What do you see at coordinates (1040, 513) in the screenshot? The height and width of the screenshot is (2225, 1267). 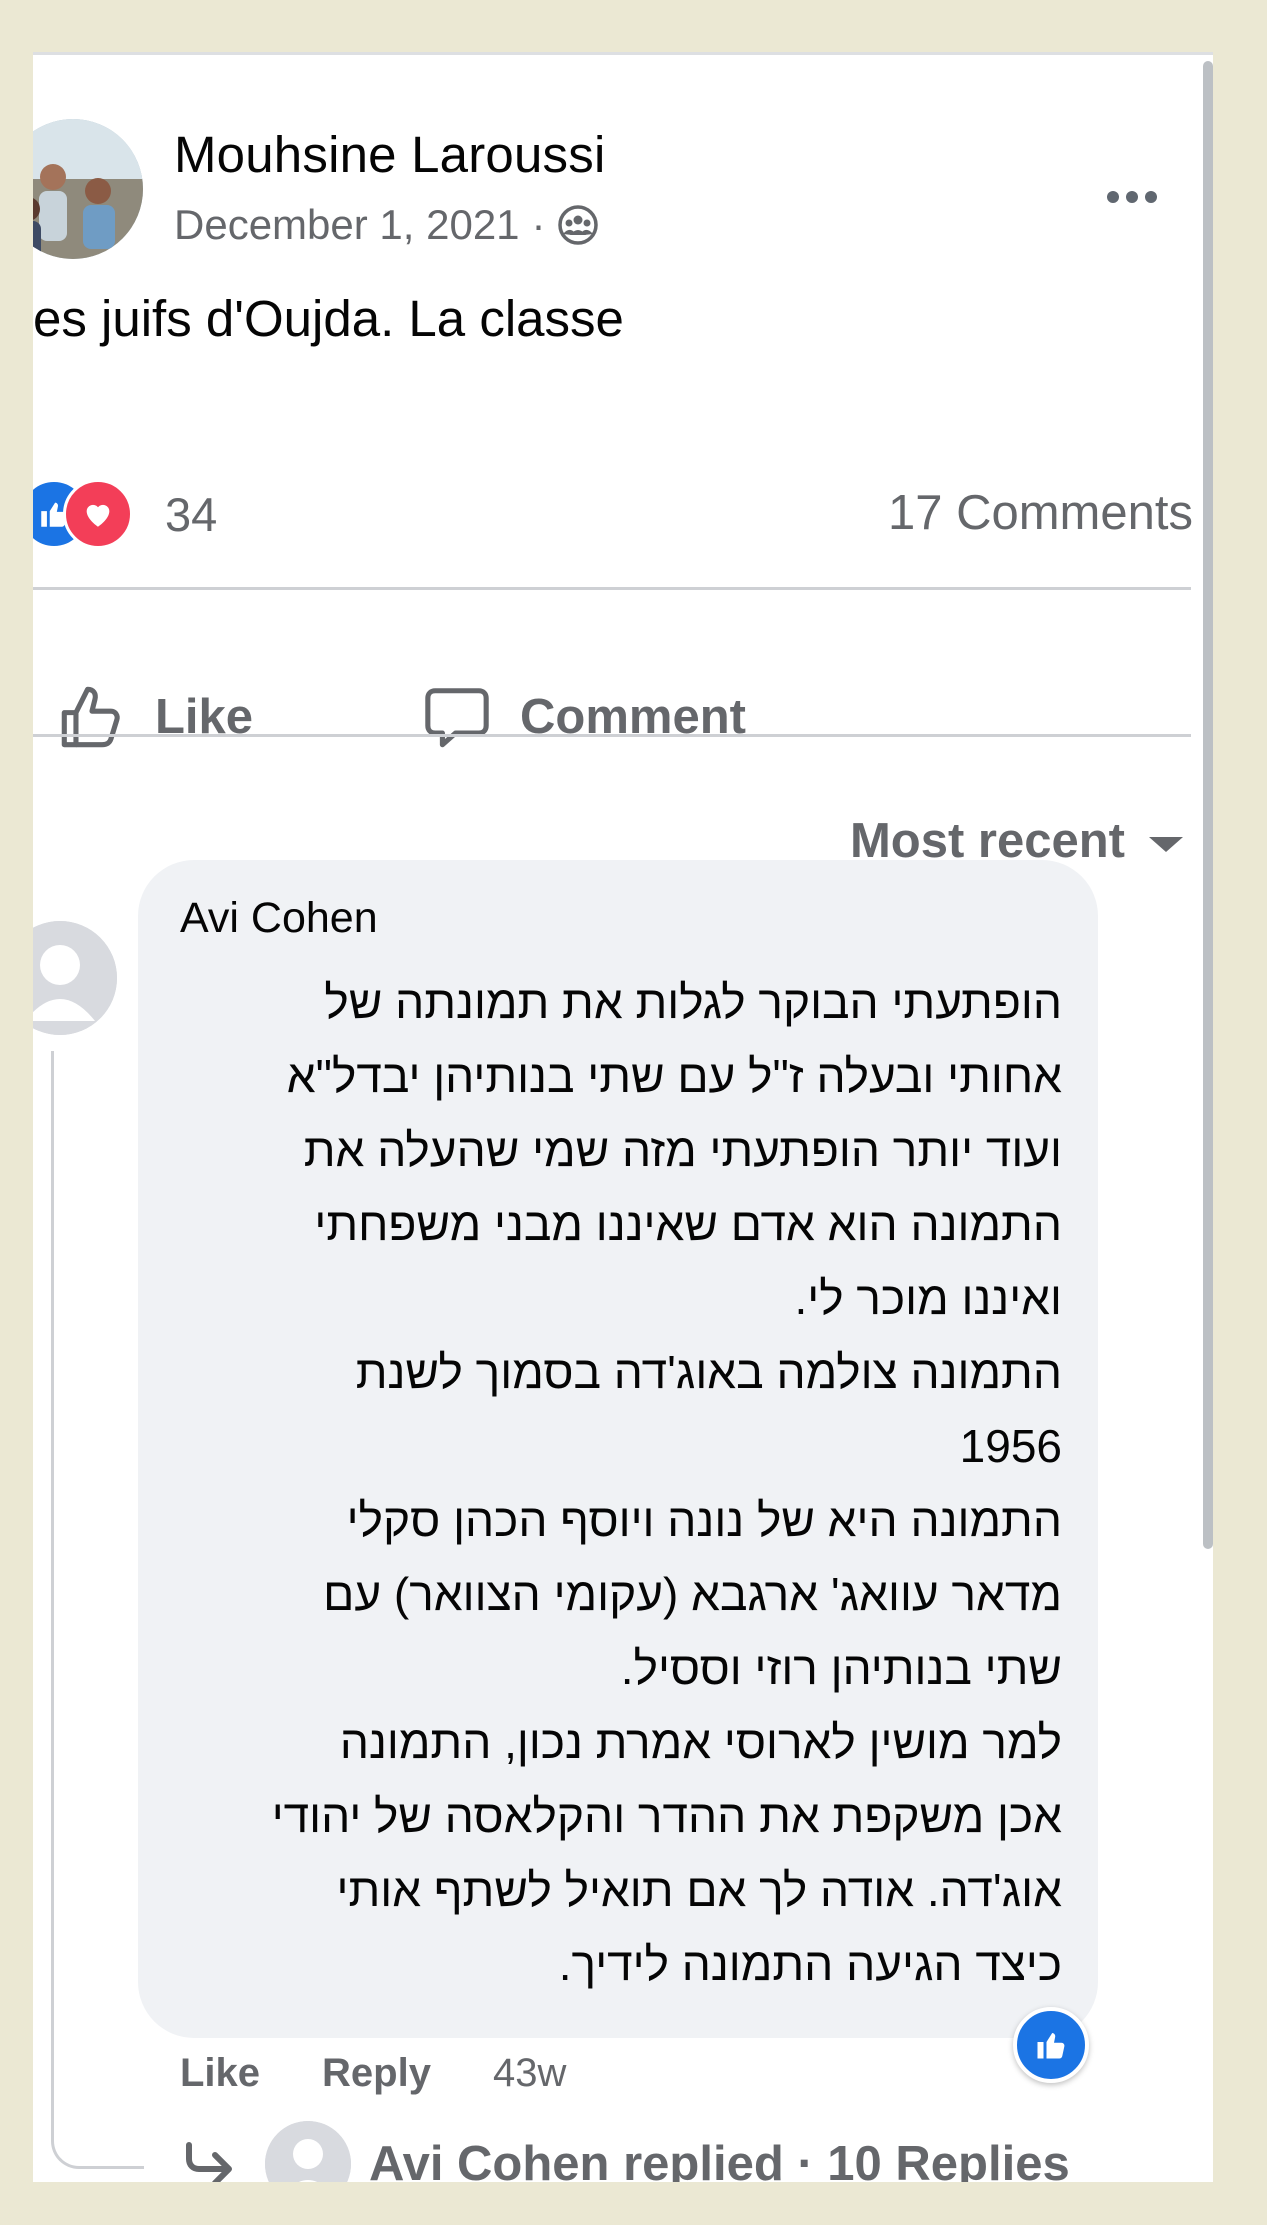 I see `comments-count-link: 17 Comments` at bounding box center [1040, 513].